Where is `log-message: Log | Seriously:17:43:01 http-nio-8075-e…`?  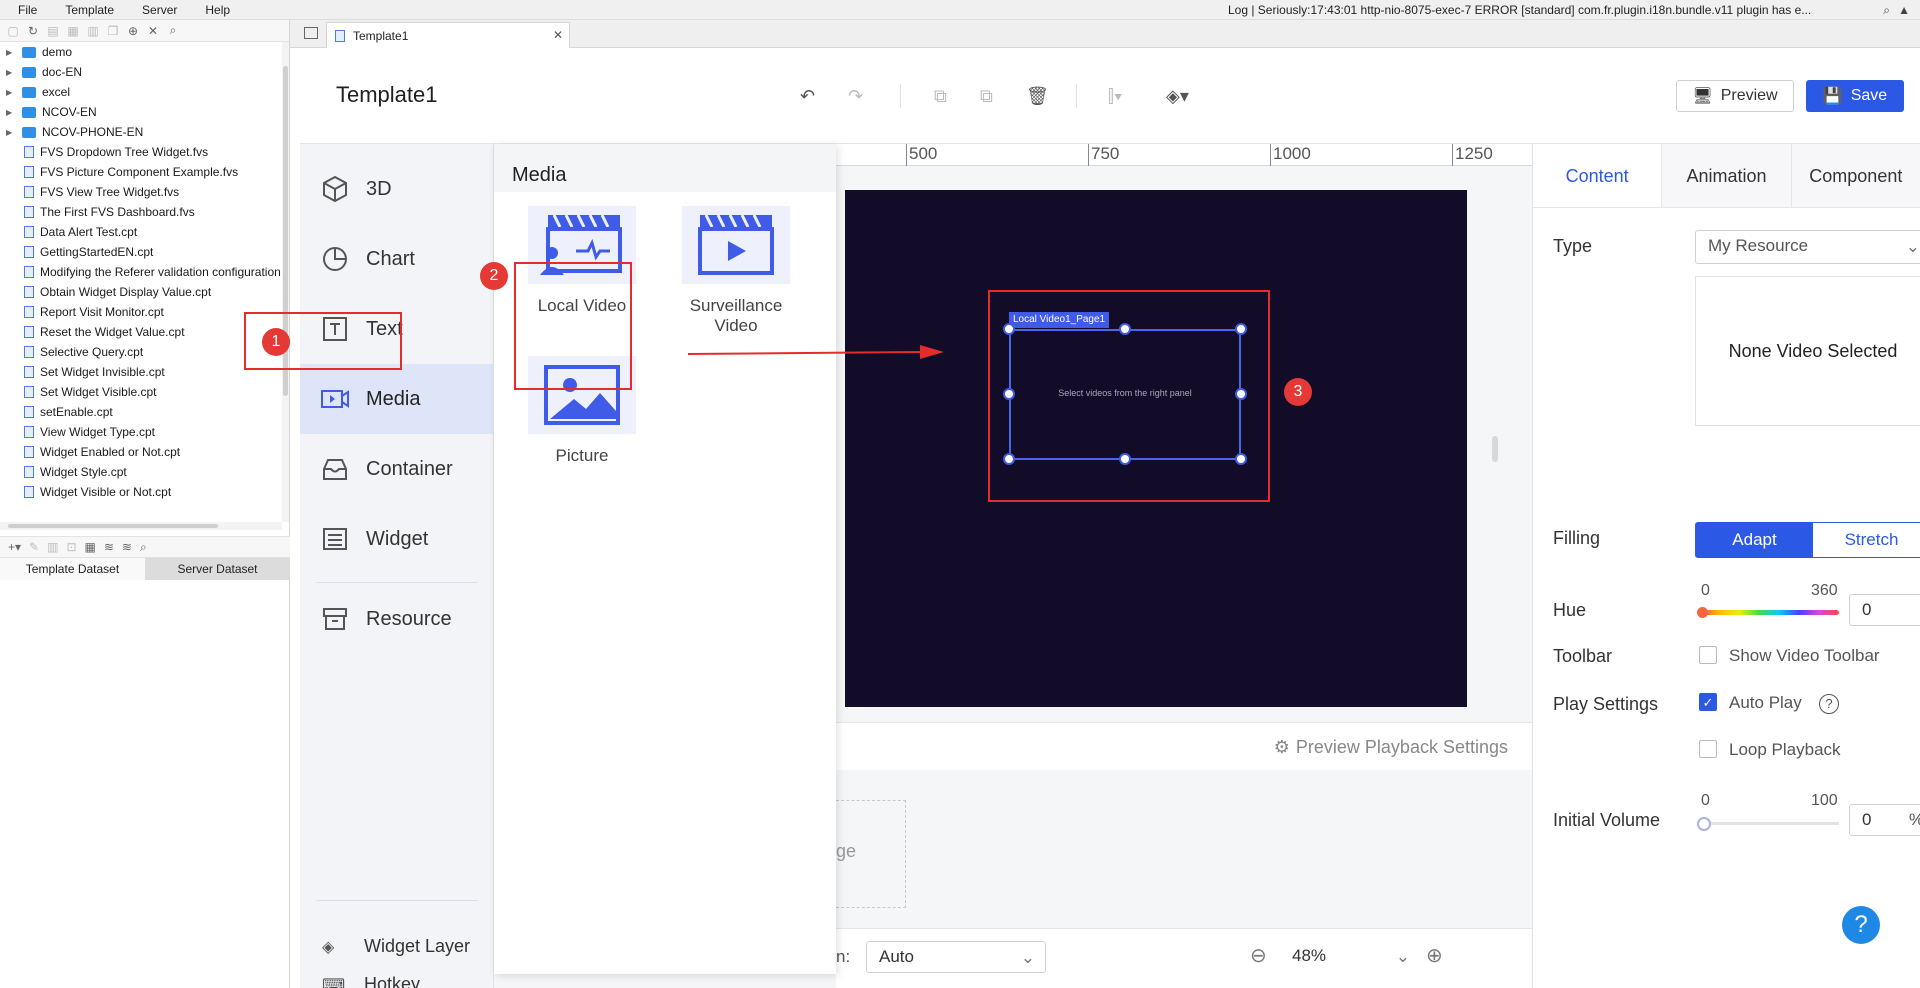
log-message: Log | Seriously:17:43:01 http-nio-8075-e… is located at coordinates (1548, 10).